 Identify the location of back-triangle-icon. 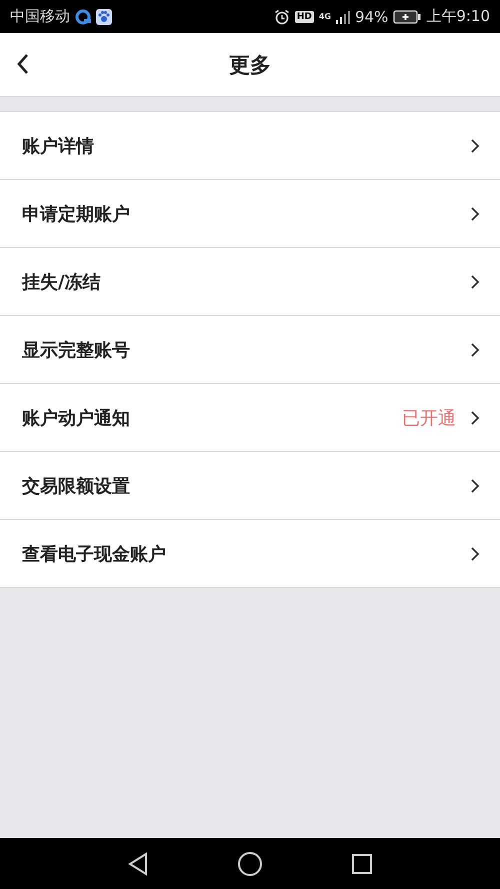
(138, 864).